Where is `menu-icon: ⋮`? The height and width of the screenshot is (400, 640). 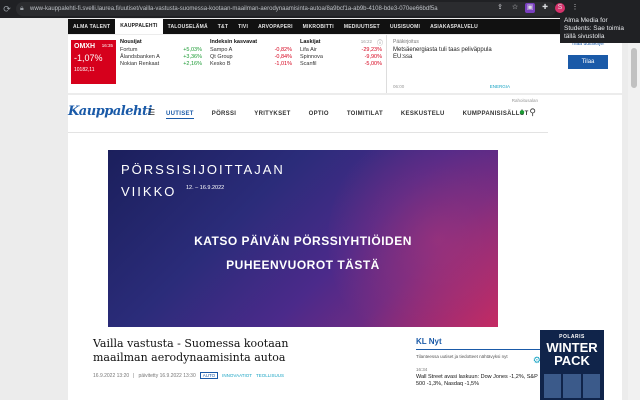 menu-icon: ⋮ is located at coordinates (575, 8).